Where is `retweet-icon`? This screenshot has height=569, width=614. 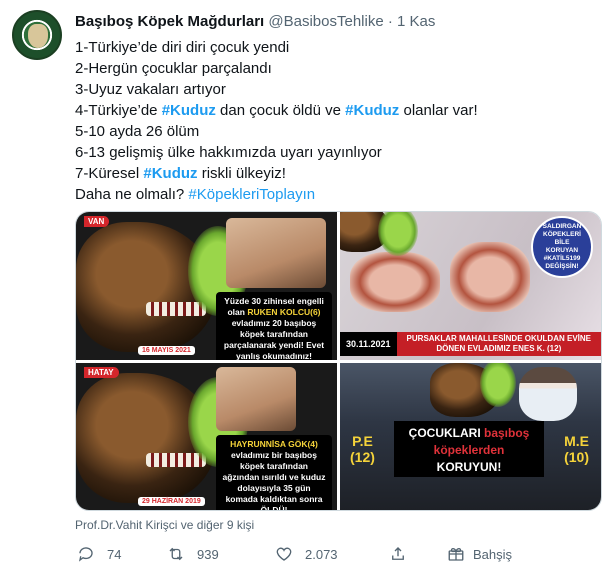 retweet-icon is located at coordinates (176, 554).